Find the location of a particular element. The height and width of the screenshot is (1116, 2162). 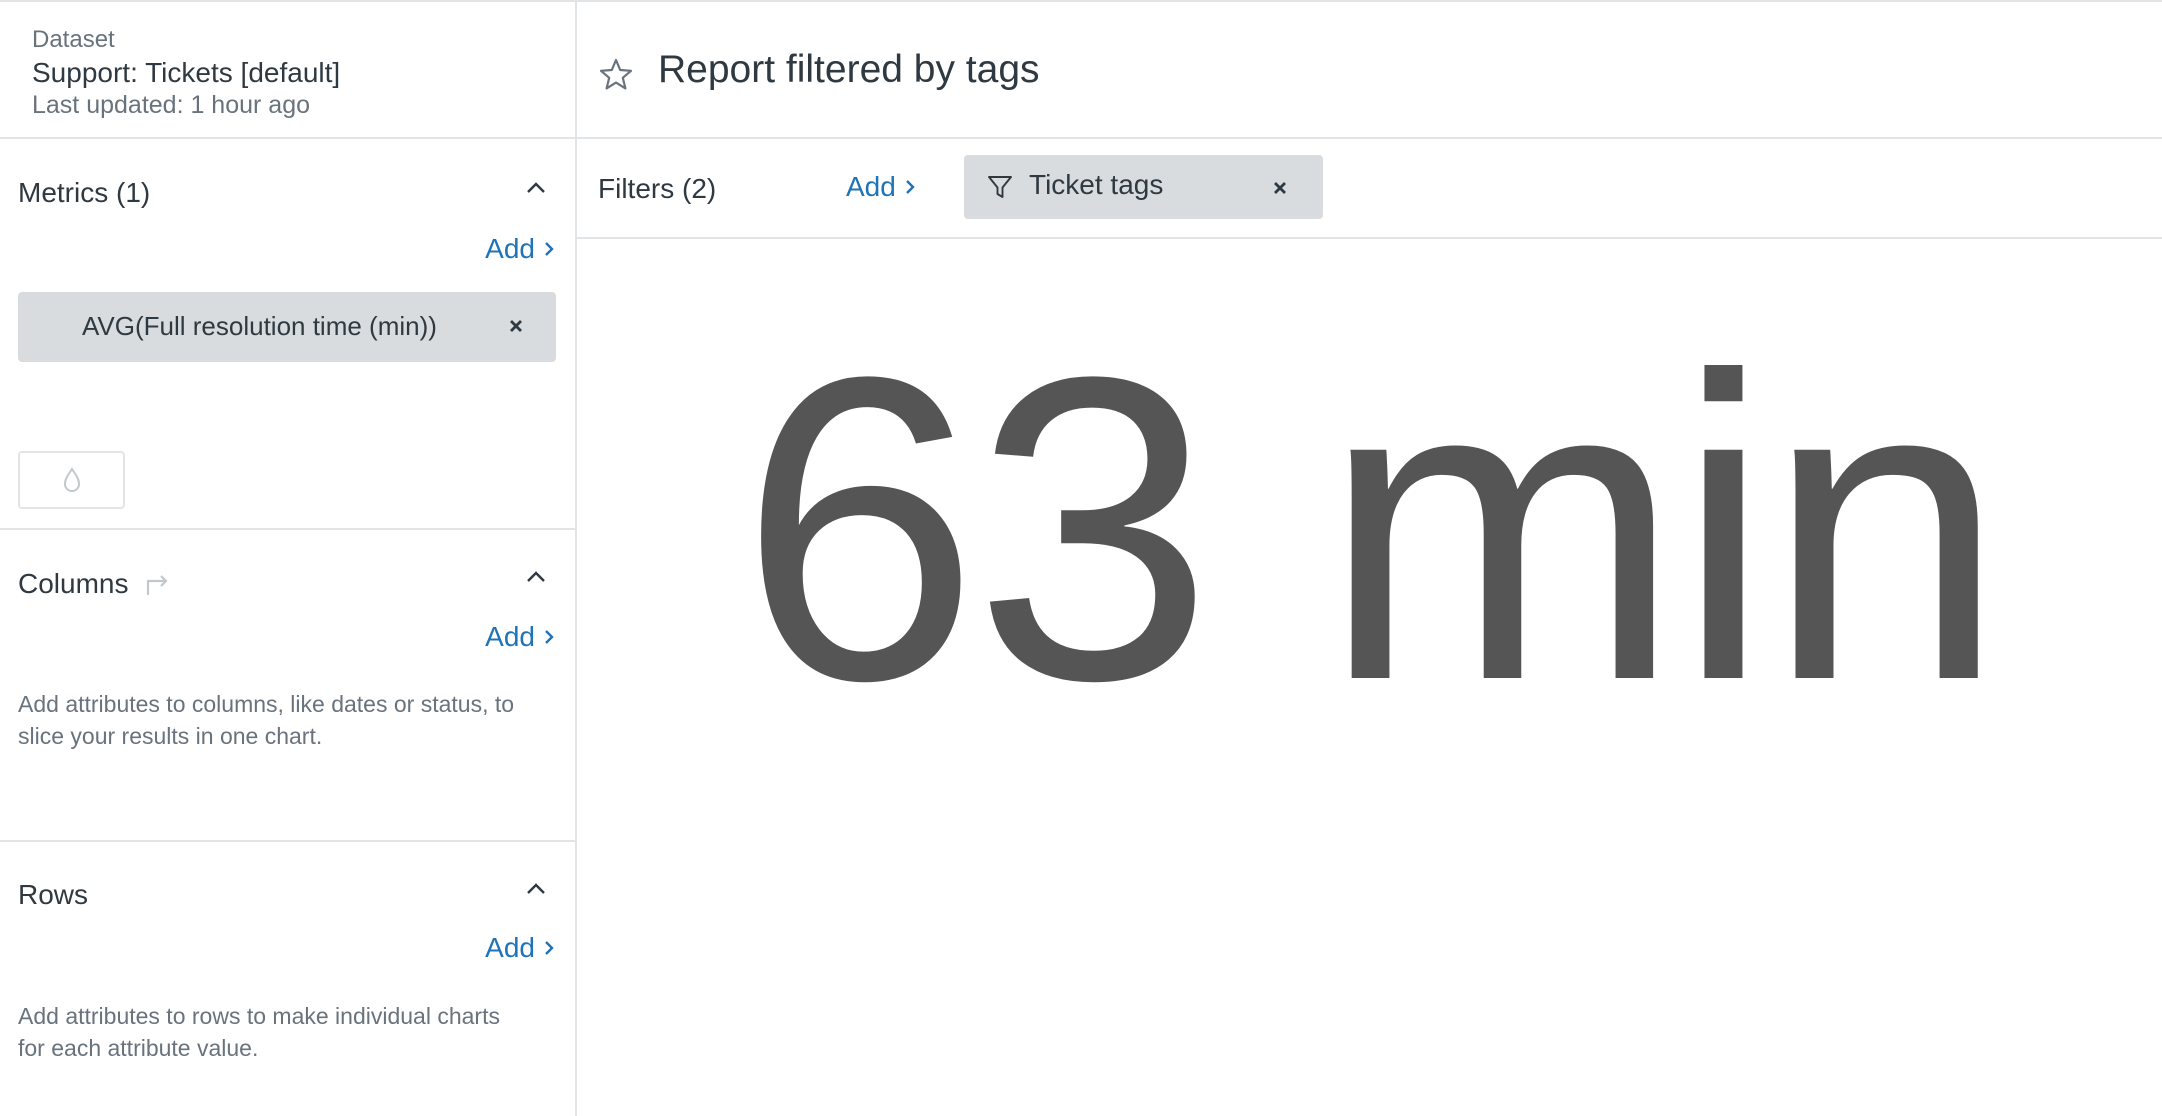

rows-collapse-button is located at coordinates (536, 889).